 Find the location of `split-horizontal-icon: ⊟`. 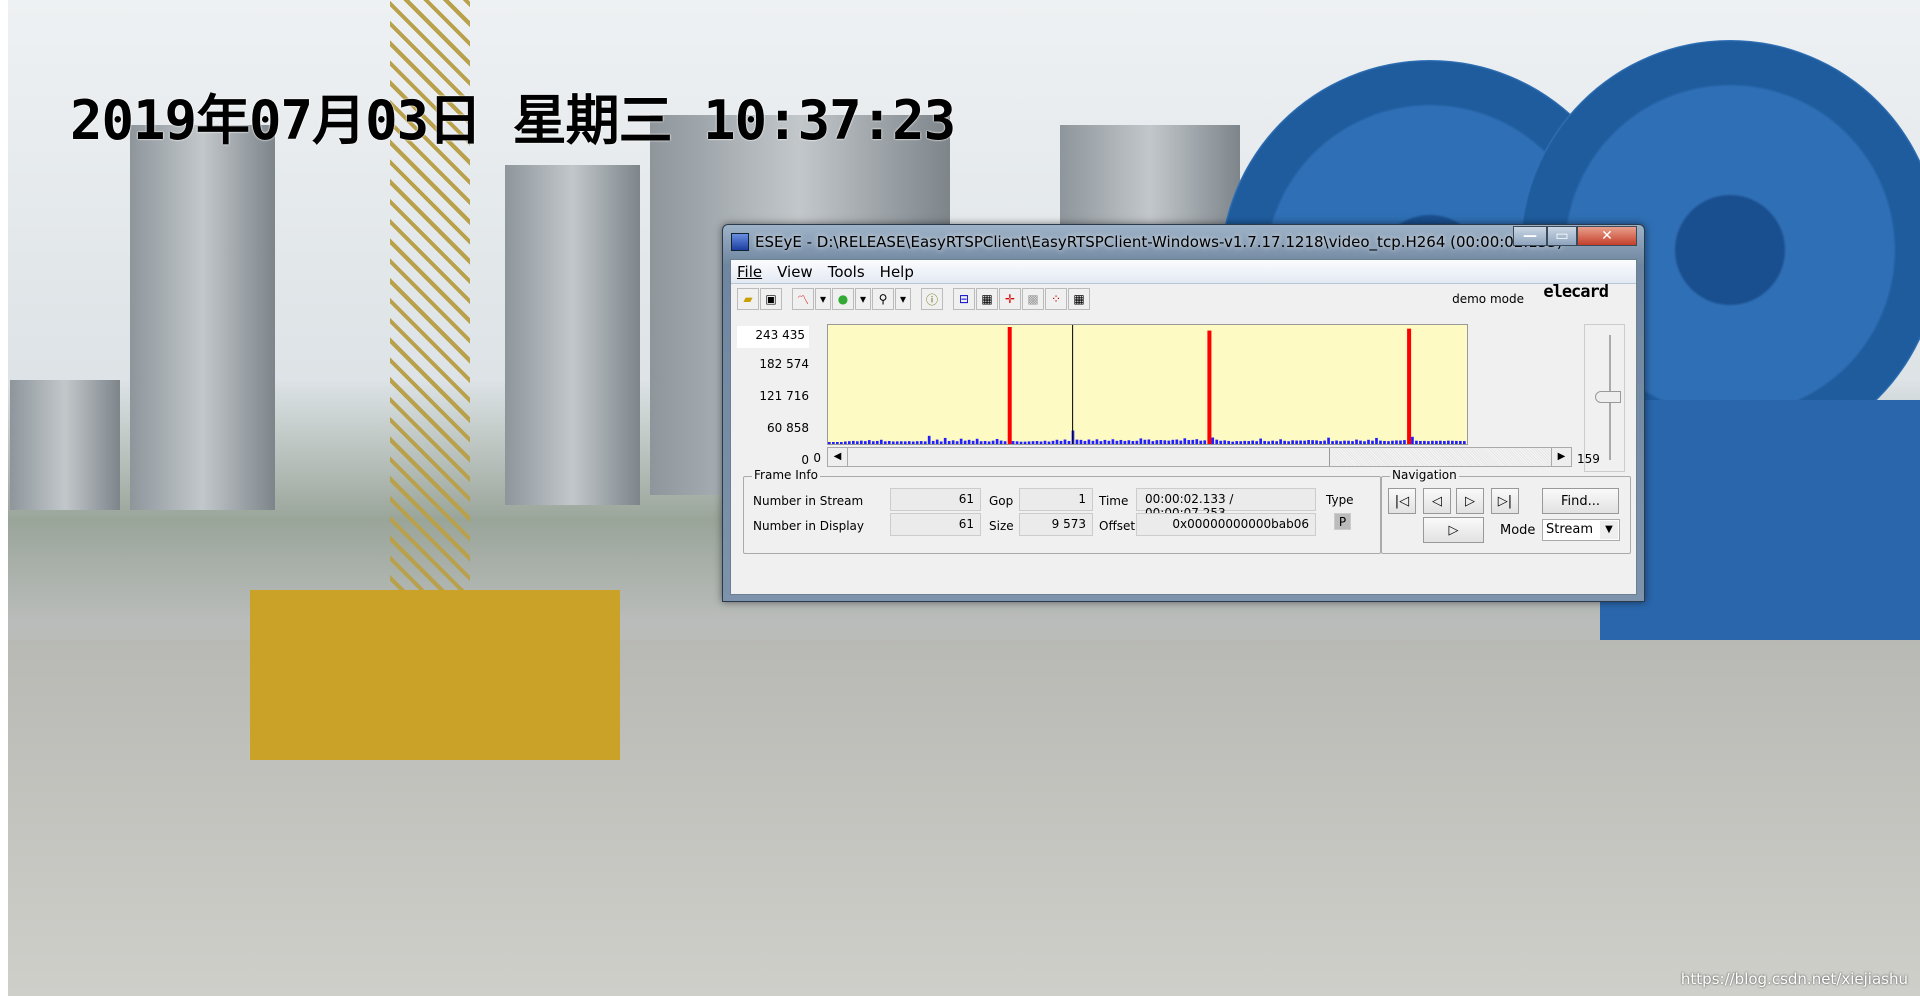

split-horizontal-icon: ⊟ is located at coordinates (964, 299).